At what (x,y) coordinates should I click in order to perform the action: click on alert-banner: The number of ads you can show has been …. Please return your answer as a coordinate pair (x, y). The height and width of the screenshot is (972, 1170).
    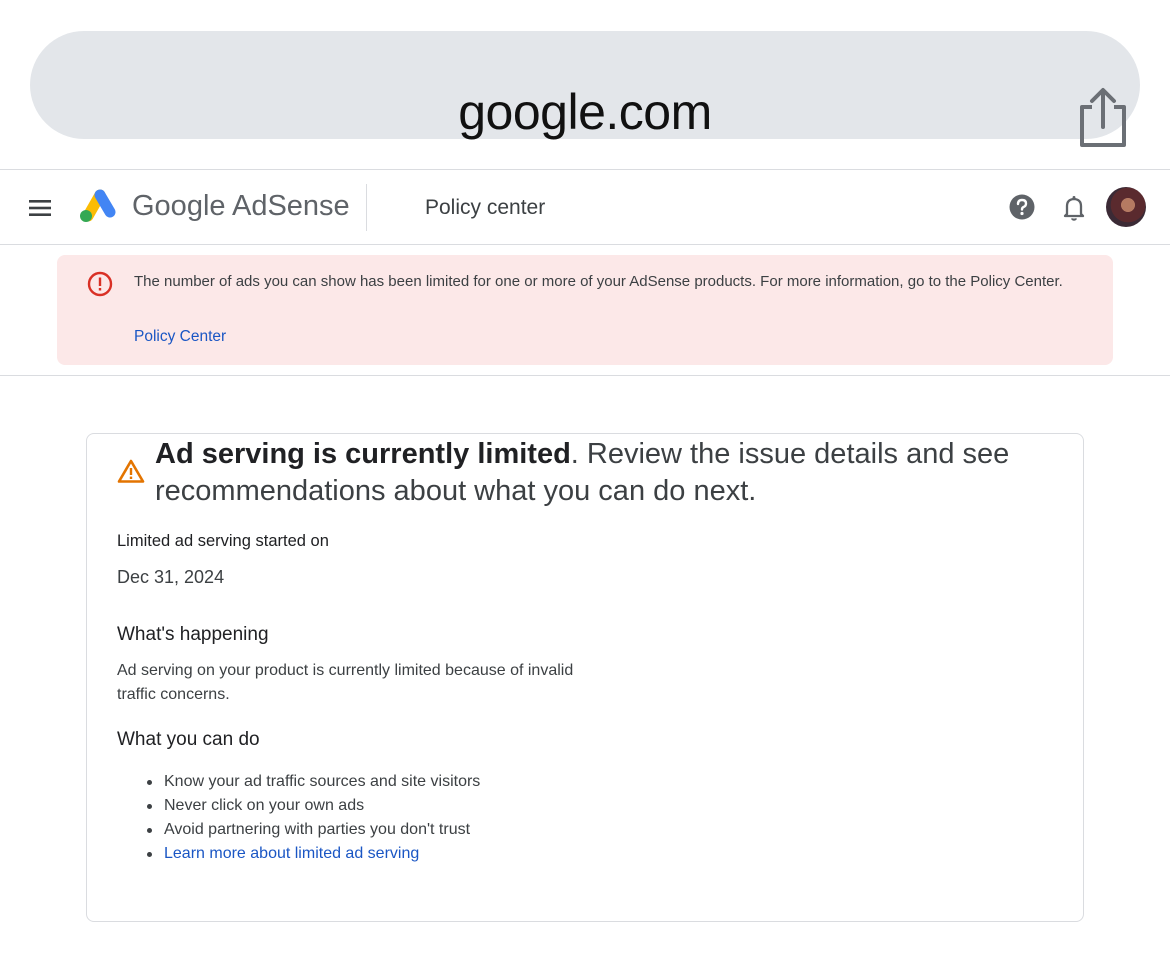
    Looking at the image, I should click on (585, 310).